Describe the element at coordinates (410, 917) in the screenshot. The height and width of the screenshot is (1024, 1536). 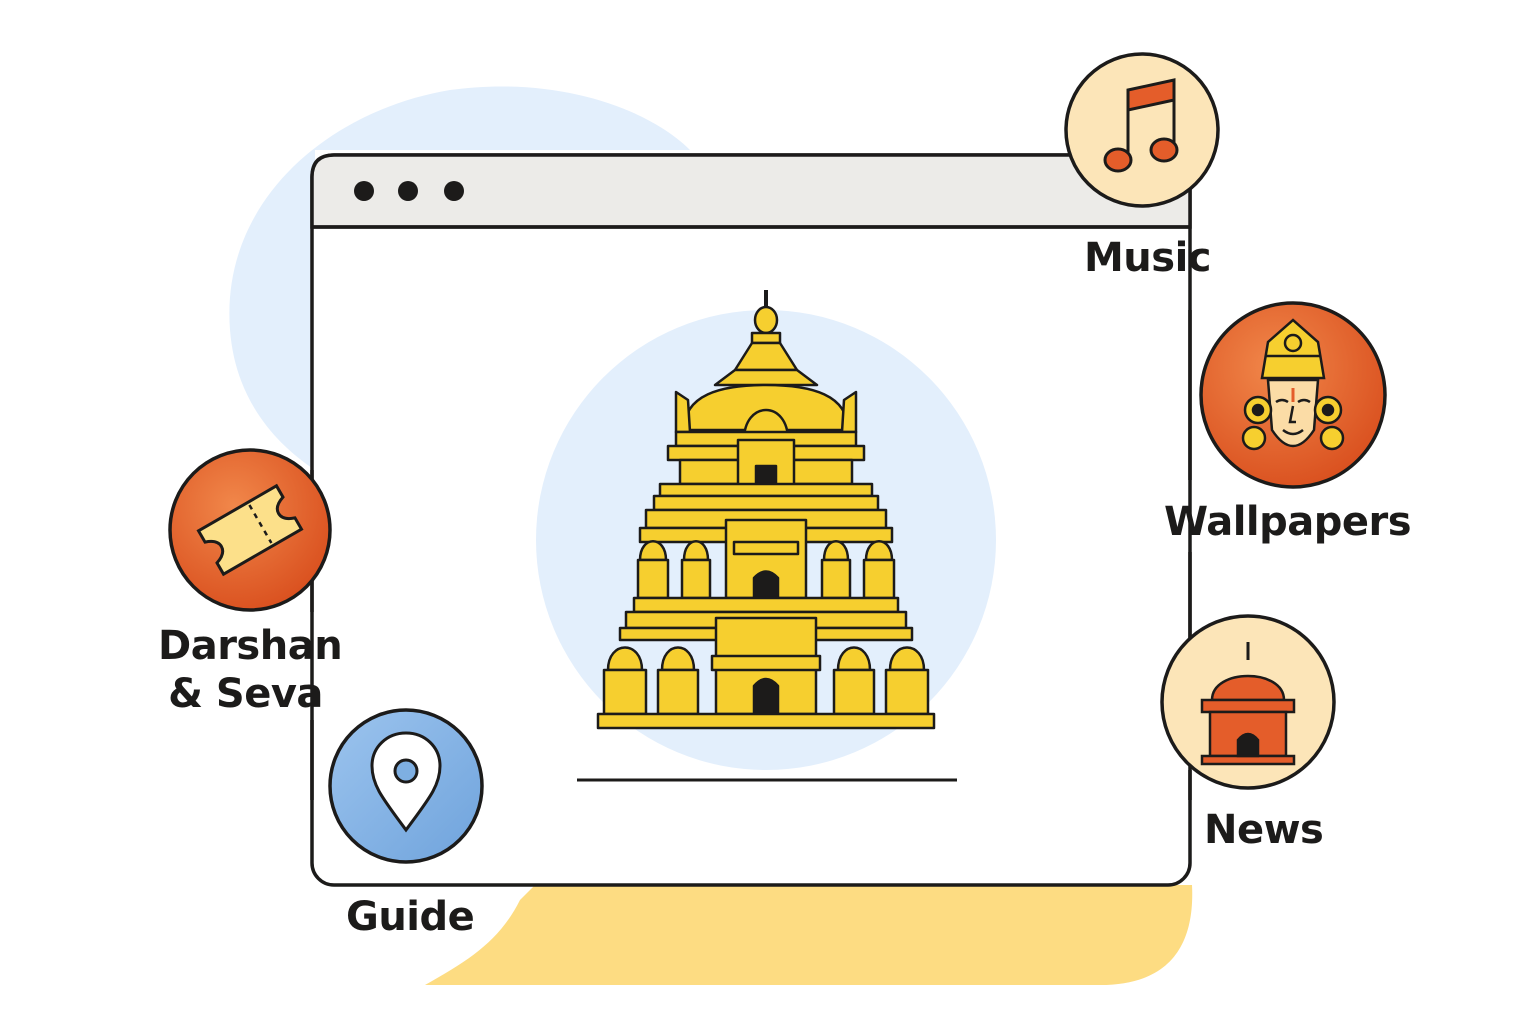
I see `guide-label: Guide` at that location.